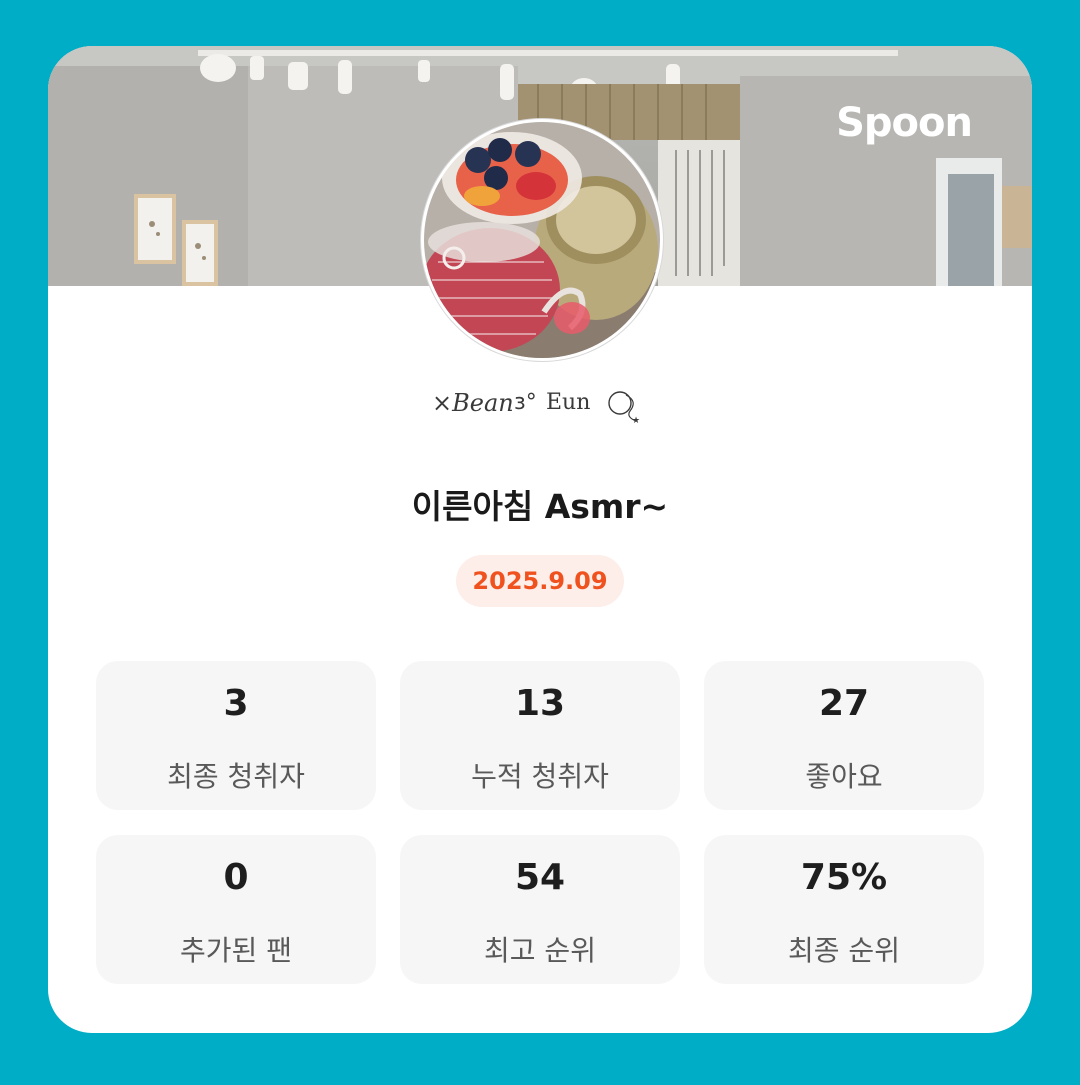  I want to click on stat-best-rank: 54 최고 순위, so click(540, 909).